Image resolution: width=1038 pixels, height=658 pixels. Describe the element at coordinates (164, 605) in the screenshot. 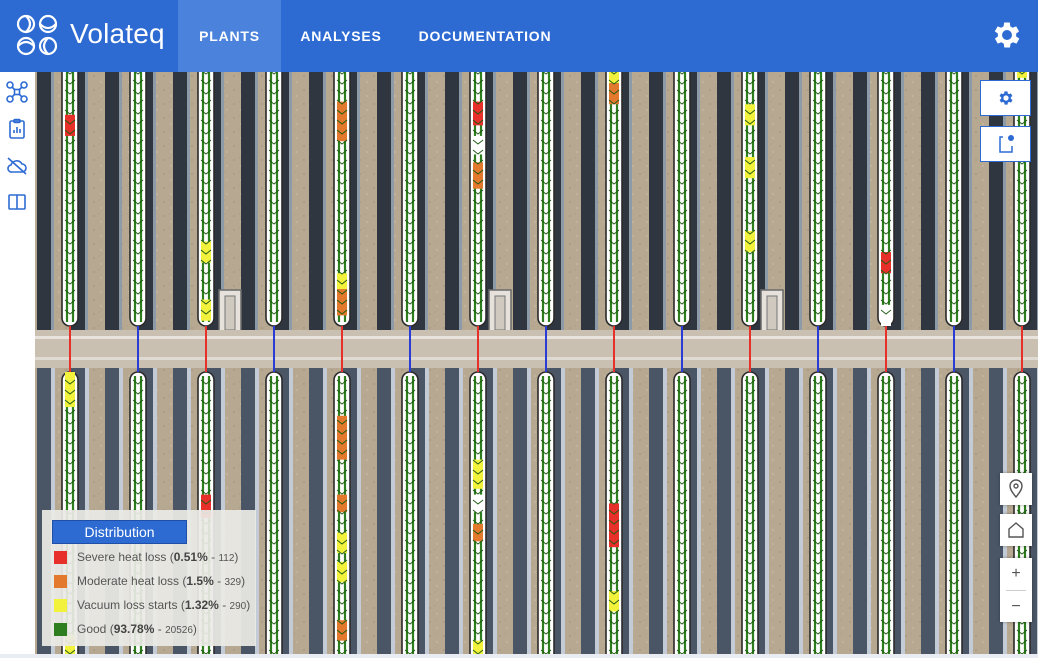

I see `legend-label: Vacuum loss starts (1.32% - 290)` at that location.